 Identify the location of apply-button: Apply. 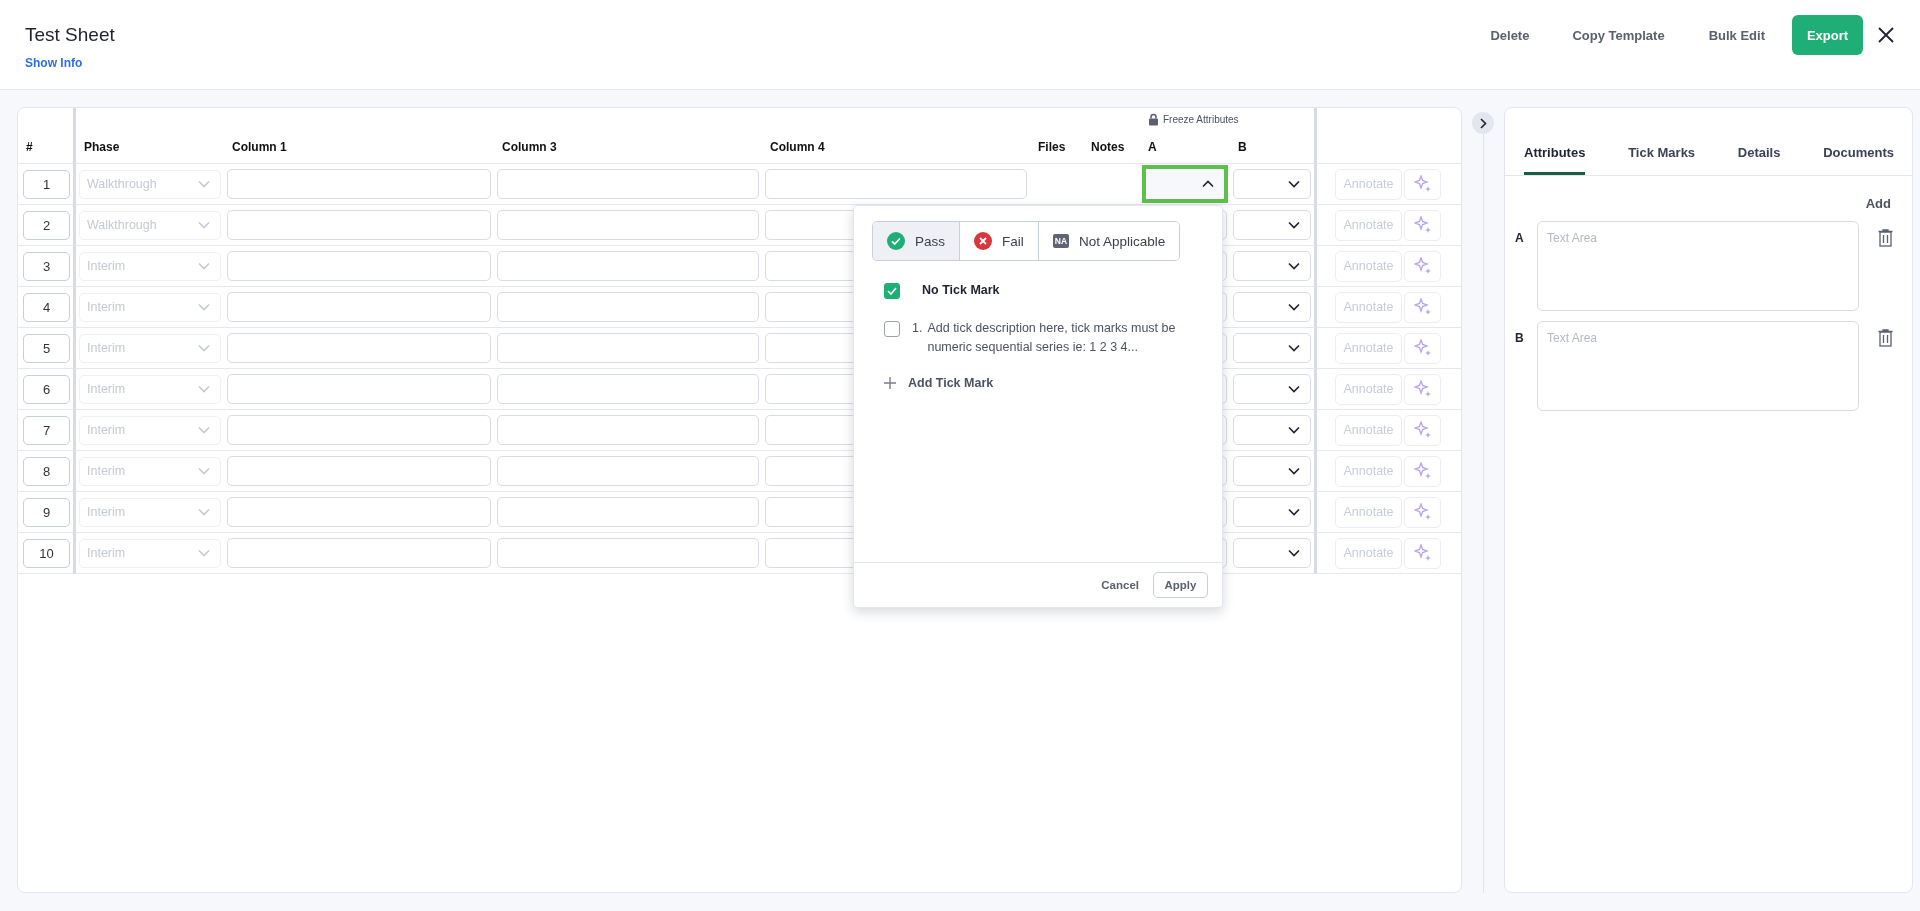
(1180, 585).